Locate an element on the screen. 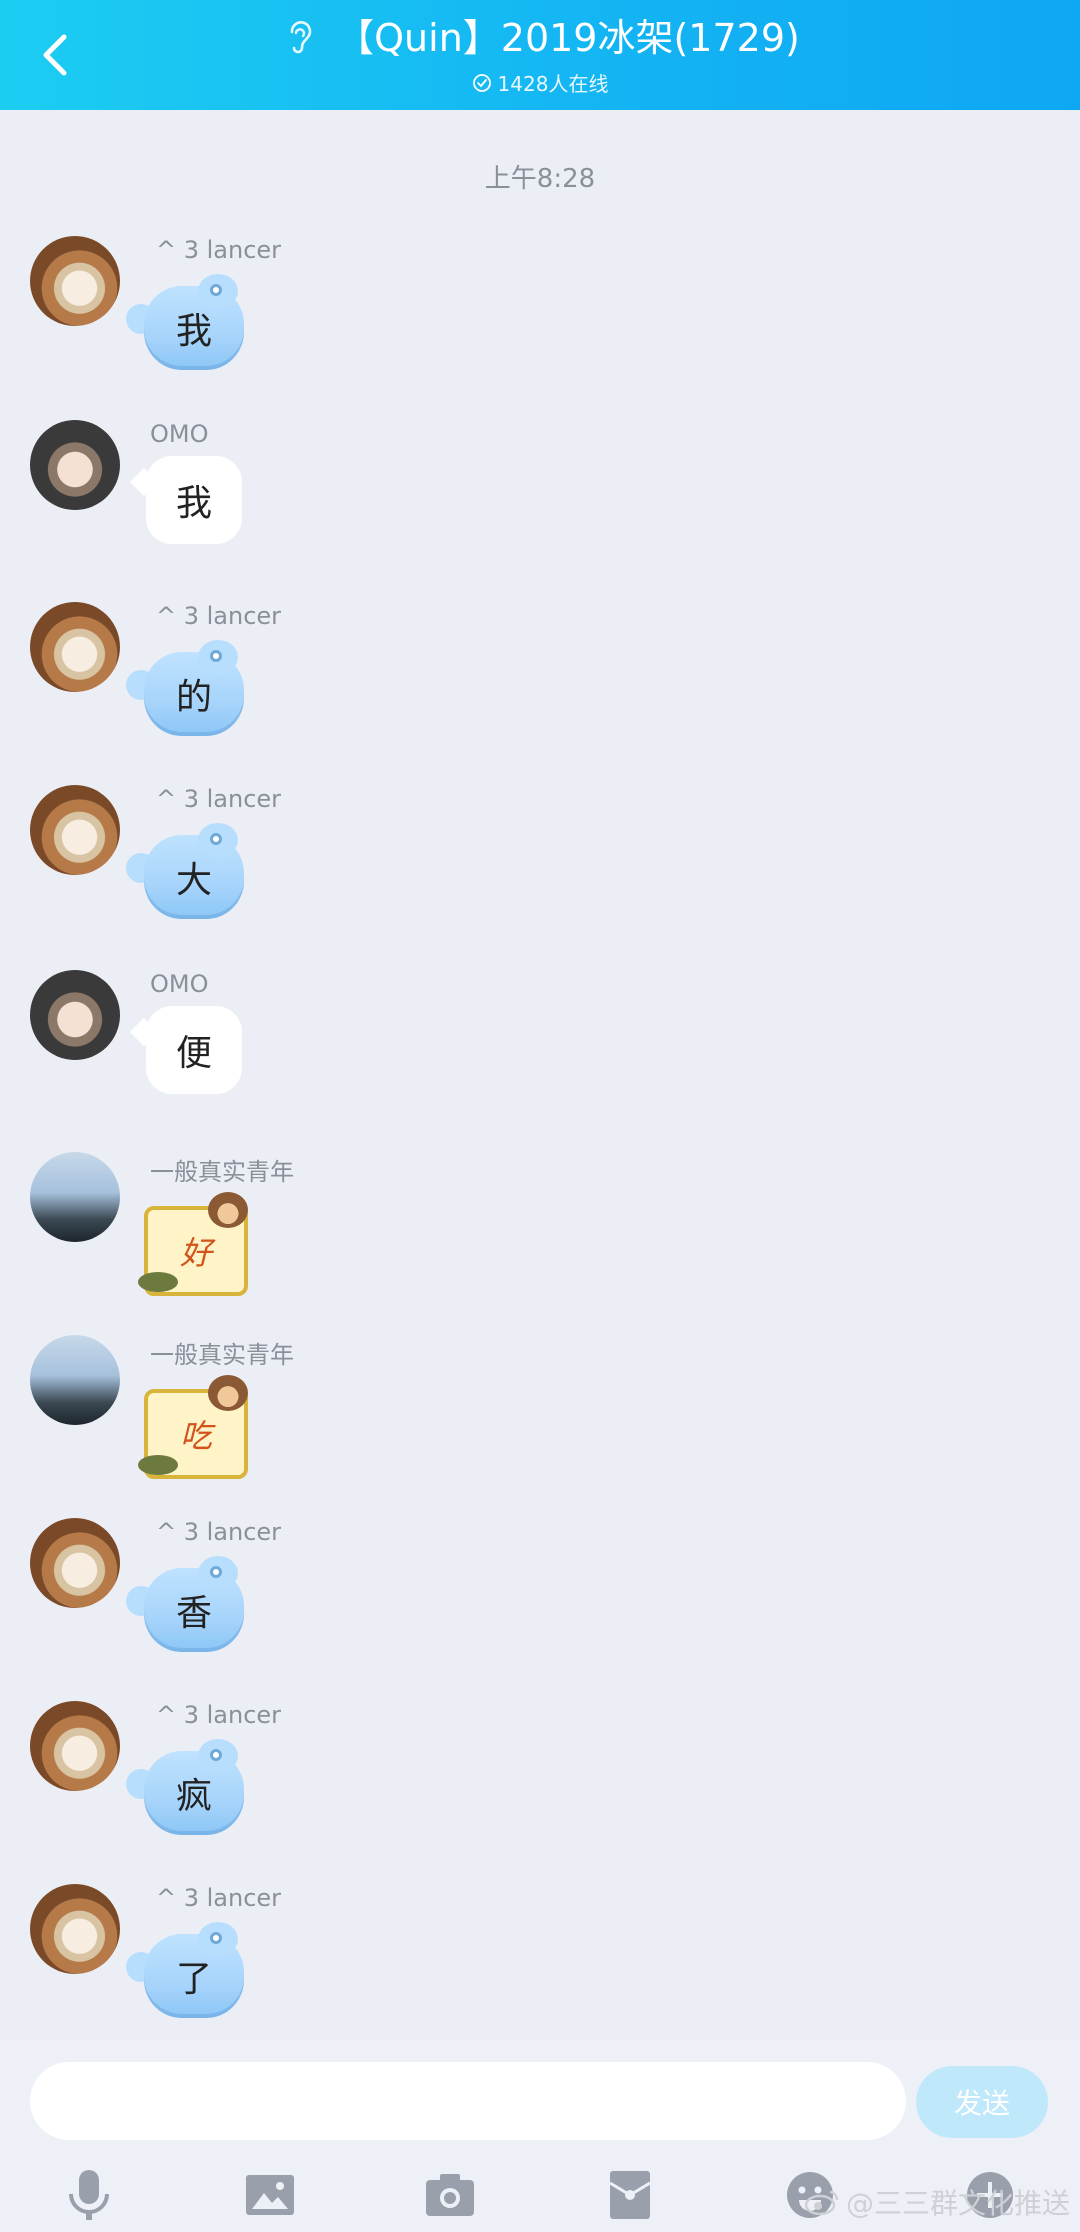  message-bubble: 疯 is located at coordinates (188, 1787).